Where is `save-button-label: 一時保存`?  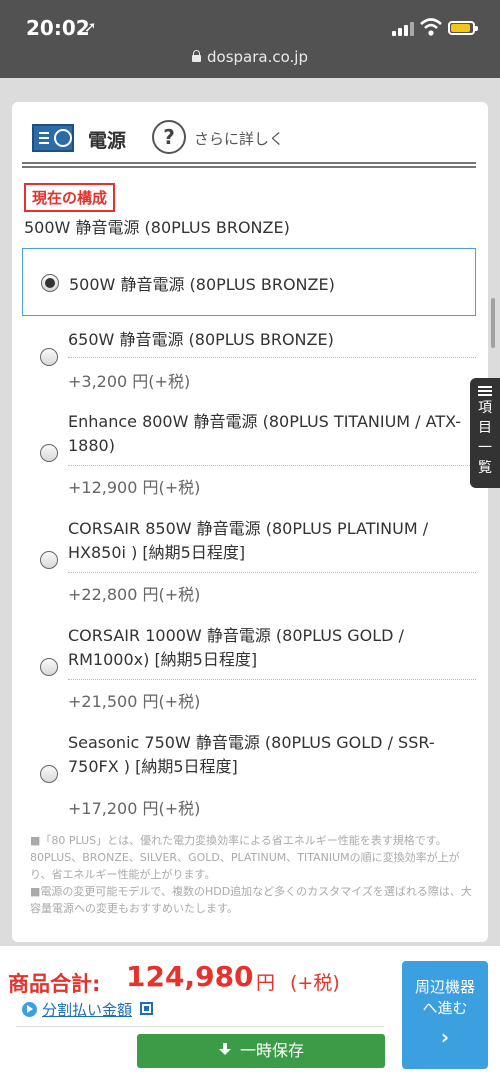
save-button-label: 一時保存 is located at coordinates (271, 1050).